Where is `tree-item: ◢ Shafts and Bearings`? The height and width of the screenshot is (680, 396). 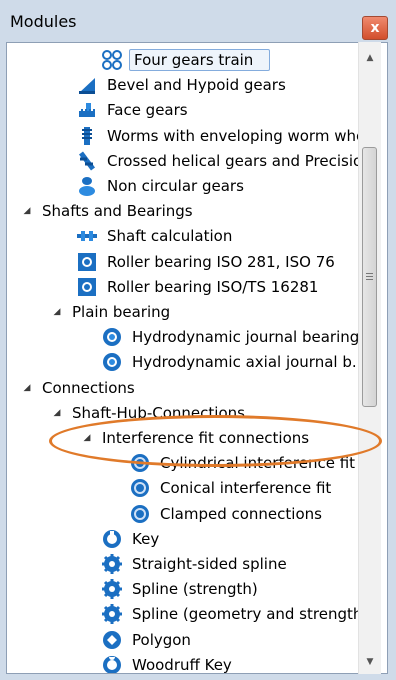 tree-item: ◢ Shafts and Bearings is located at coordinates (108, 211).